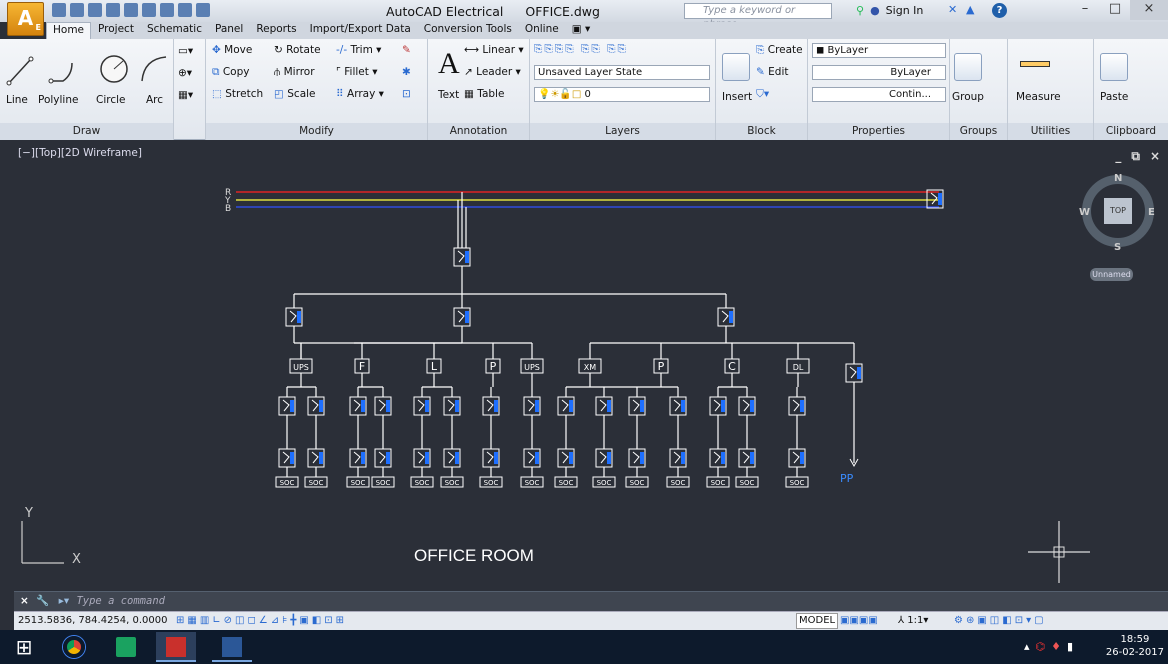 Image resolution: width=1168 pixels, height=664 pixels. I want to click on utilities-panel-title: Utilities, so click(1050, 131).